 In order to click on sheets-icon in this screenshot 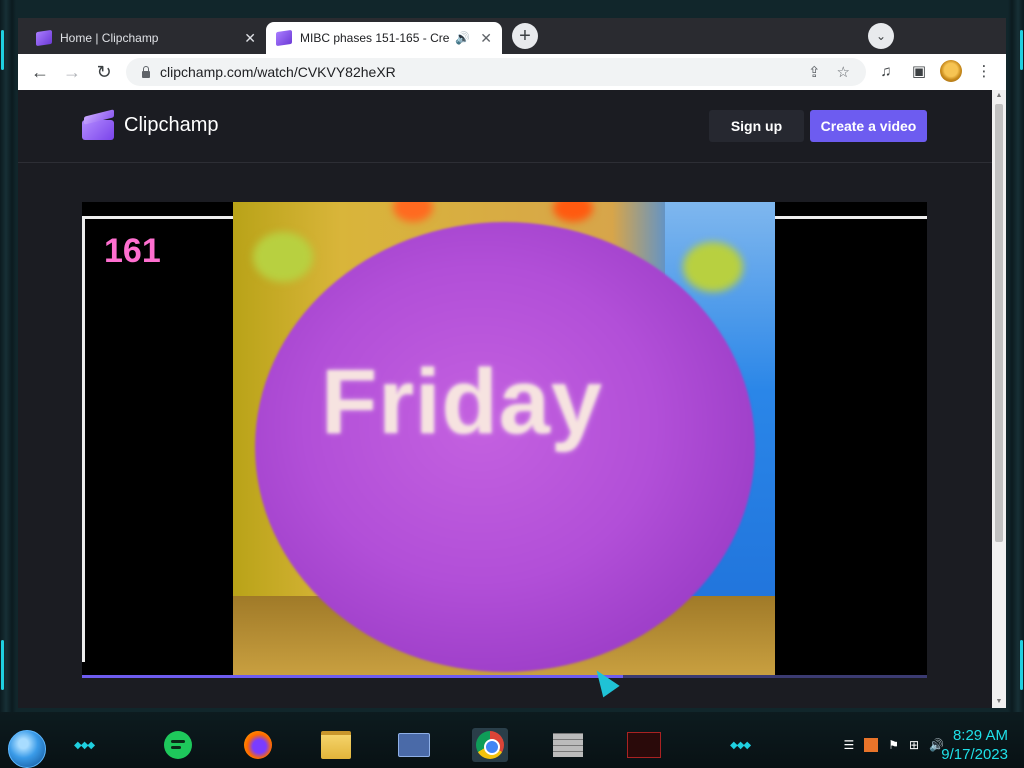, I will do `click(178, 745)`.